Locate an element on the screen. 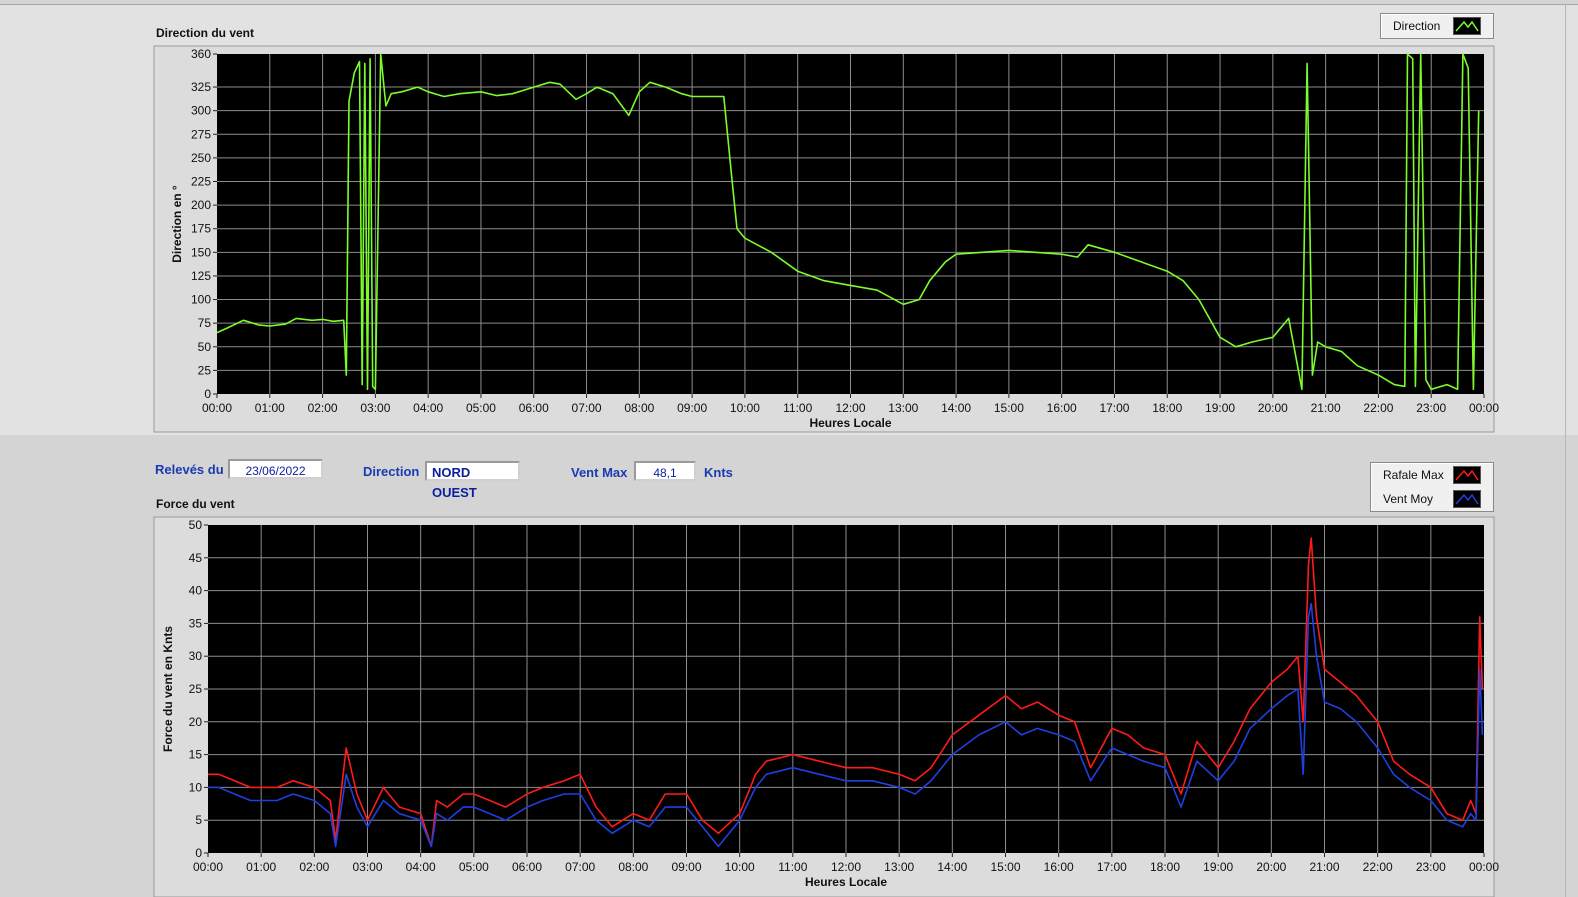 The height and width of the screenshot is (897, 1578). direction-panel-title: Direction du vent is located at coordinates (205, 33).